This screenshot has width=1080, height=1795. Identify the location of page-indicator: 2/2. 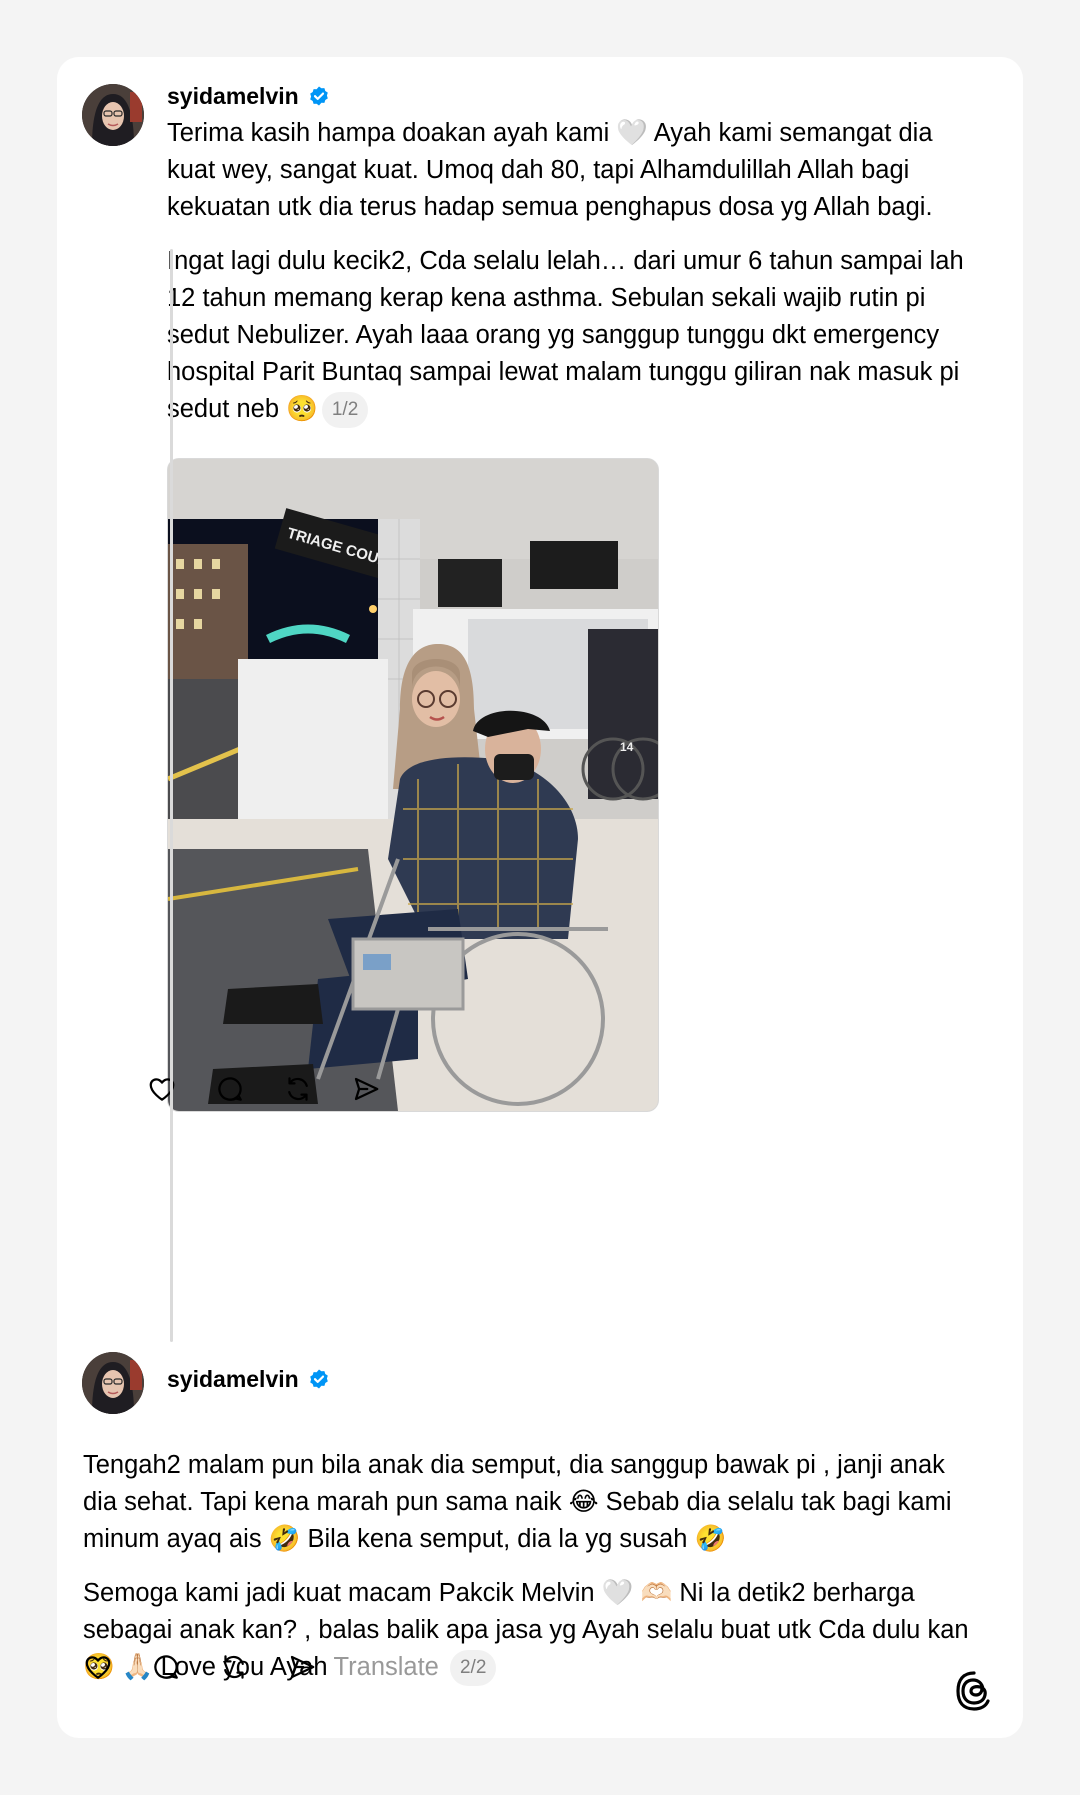
(473, 1668).